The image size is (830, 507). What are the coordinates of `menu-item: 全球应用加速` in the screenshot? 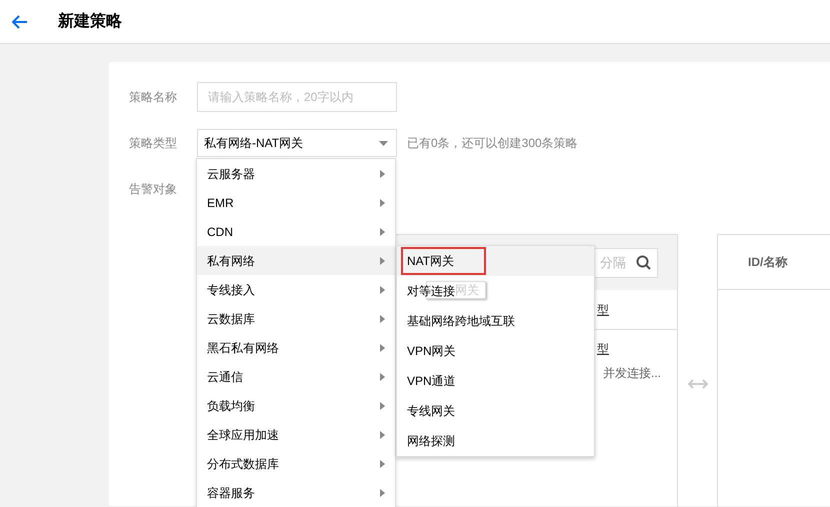 It's located at (296, 434).